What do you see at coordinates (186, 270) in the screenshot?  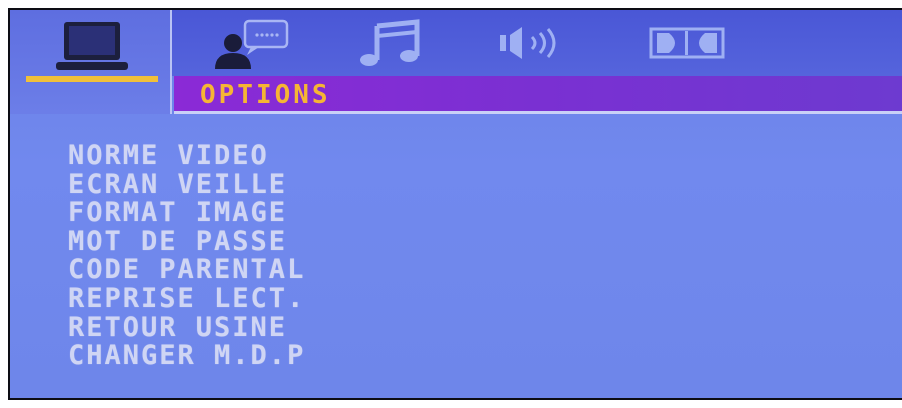 I see `menu-item-code-parental: CODE PARENTAL` at bounding box center [186, 270].